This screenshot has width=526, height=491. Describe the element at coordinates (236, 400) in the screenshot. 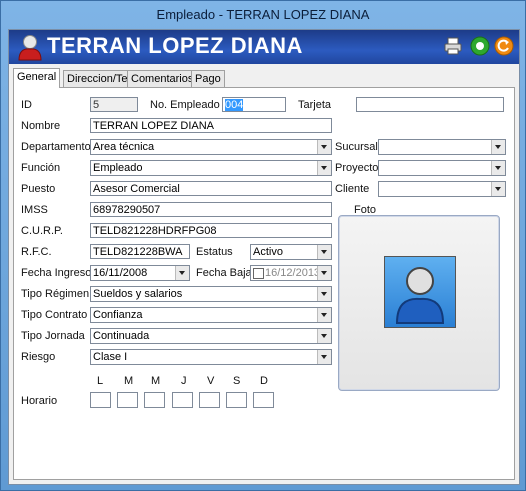

I see `horario-s-field` at that location.